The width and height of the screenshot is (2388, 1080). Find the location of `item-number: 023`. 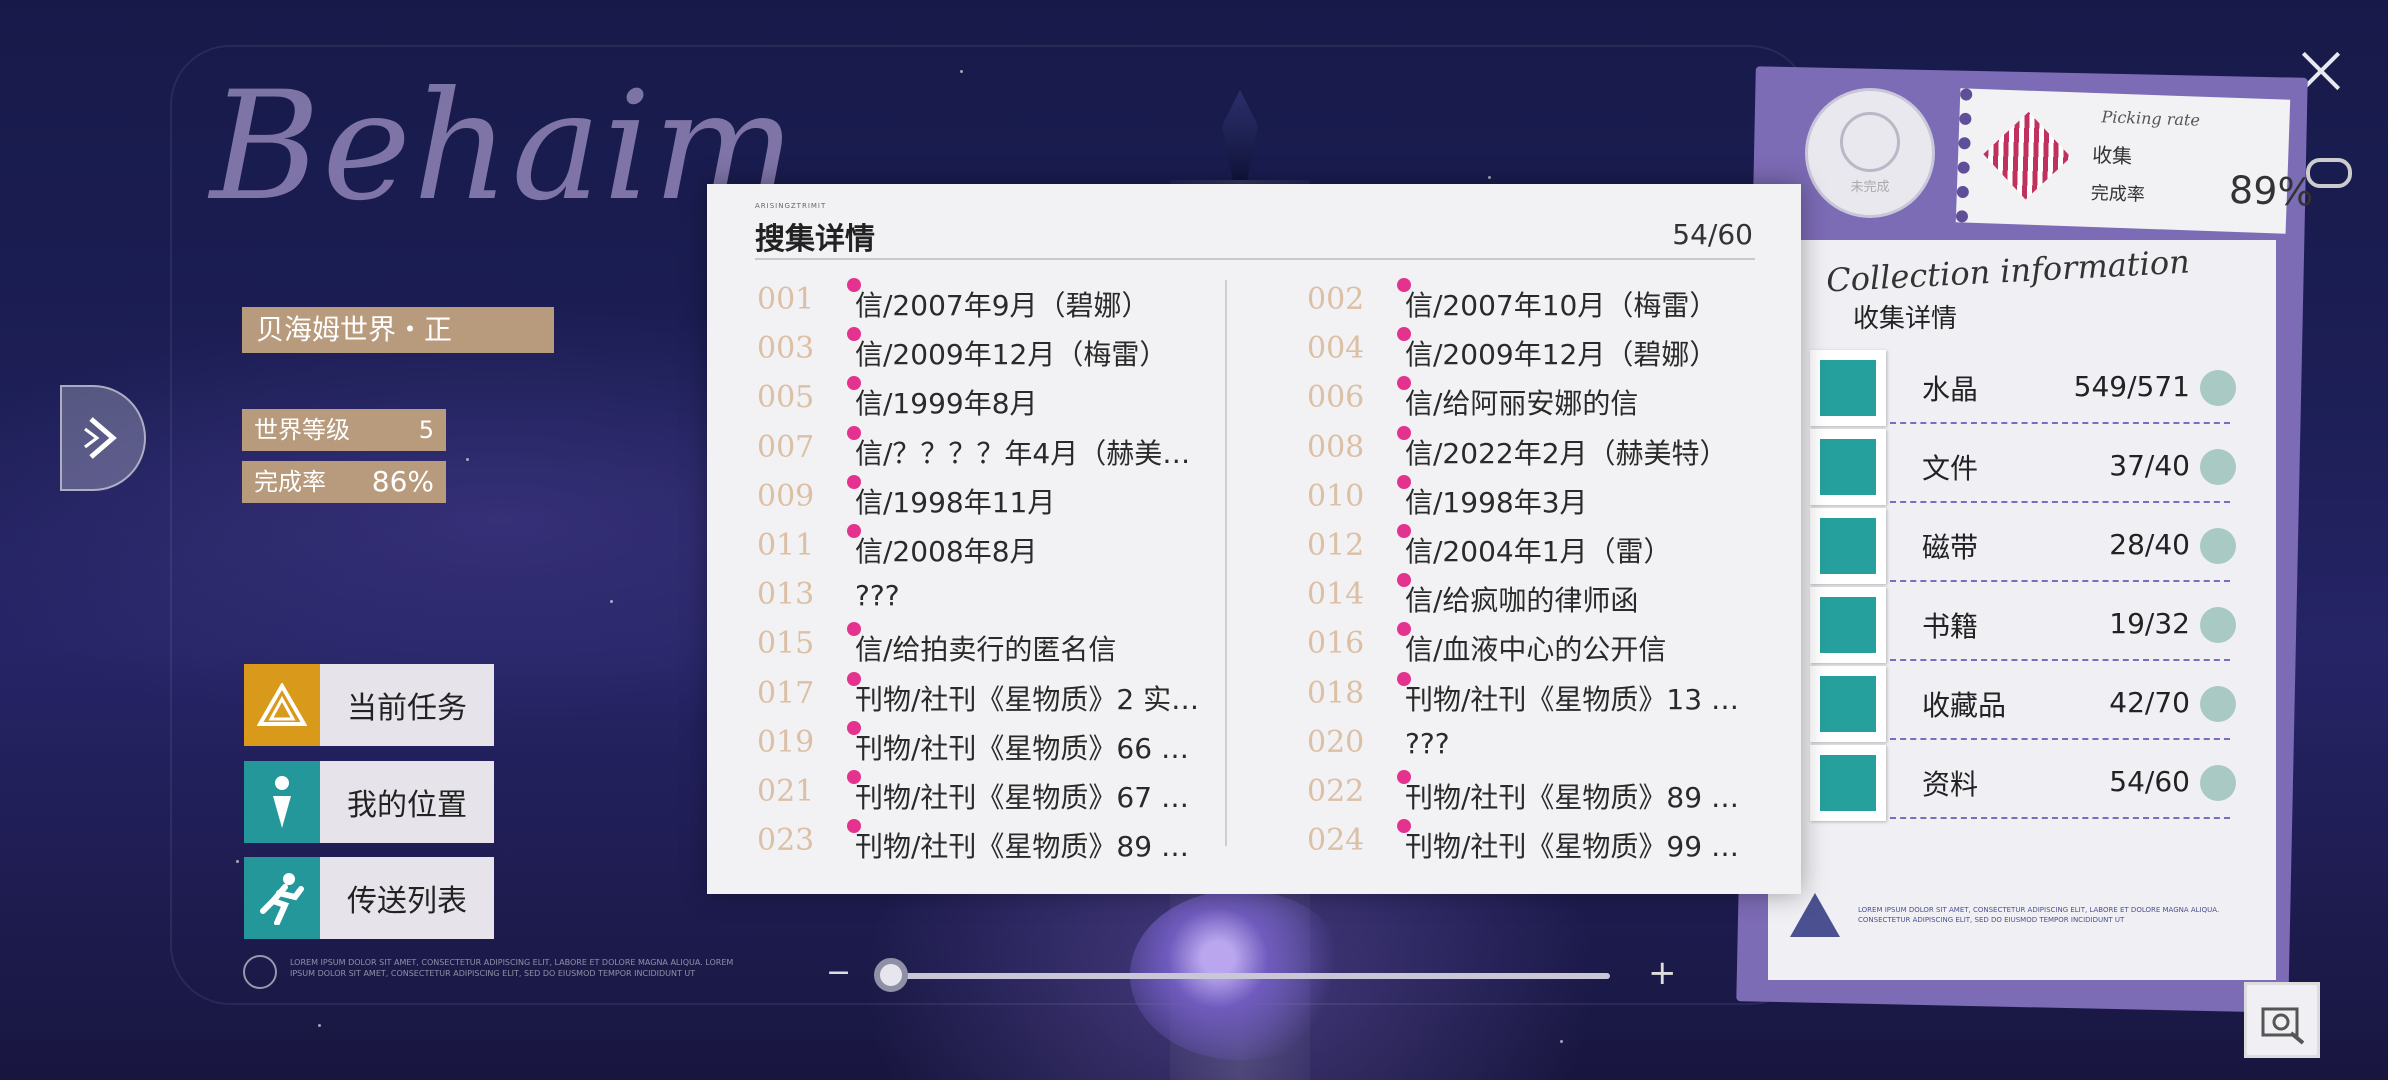

item-number: 023 is located at coordinates (786, 841).